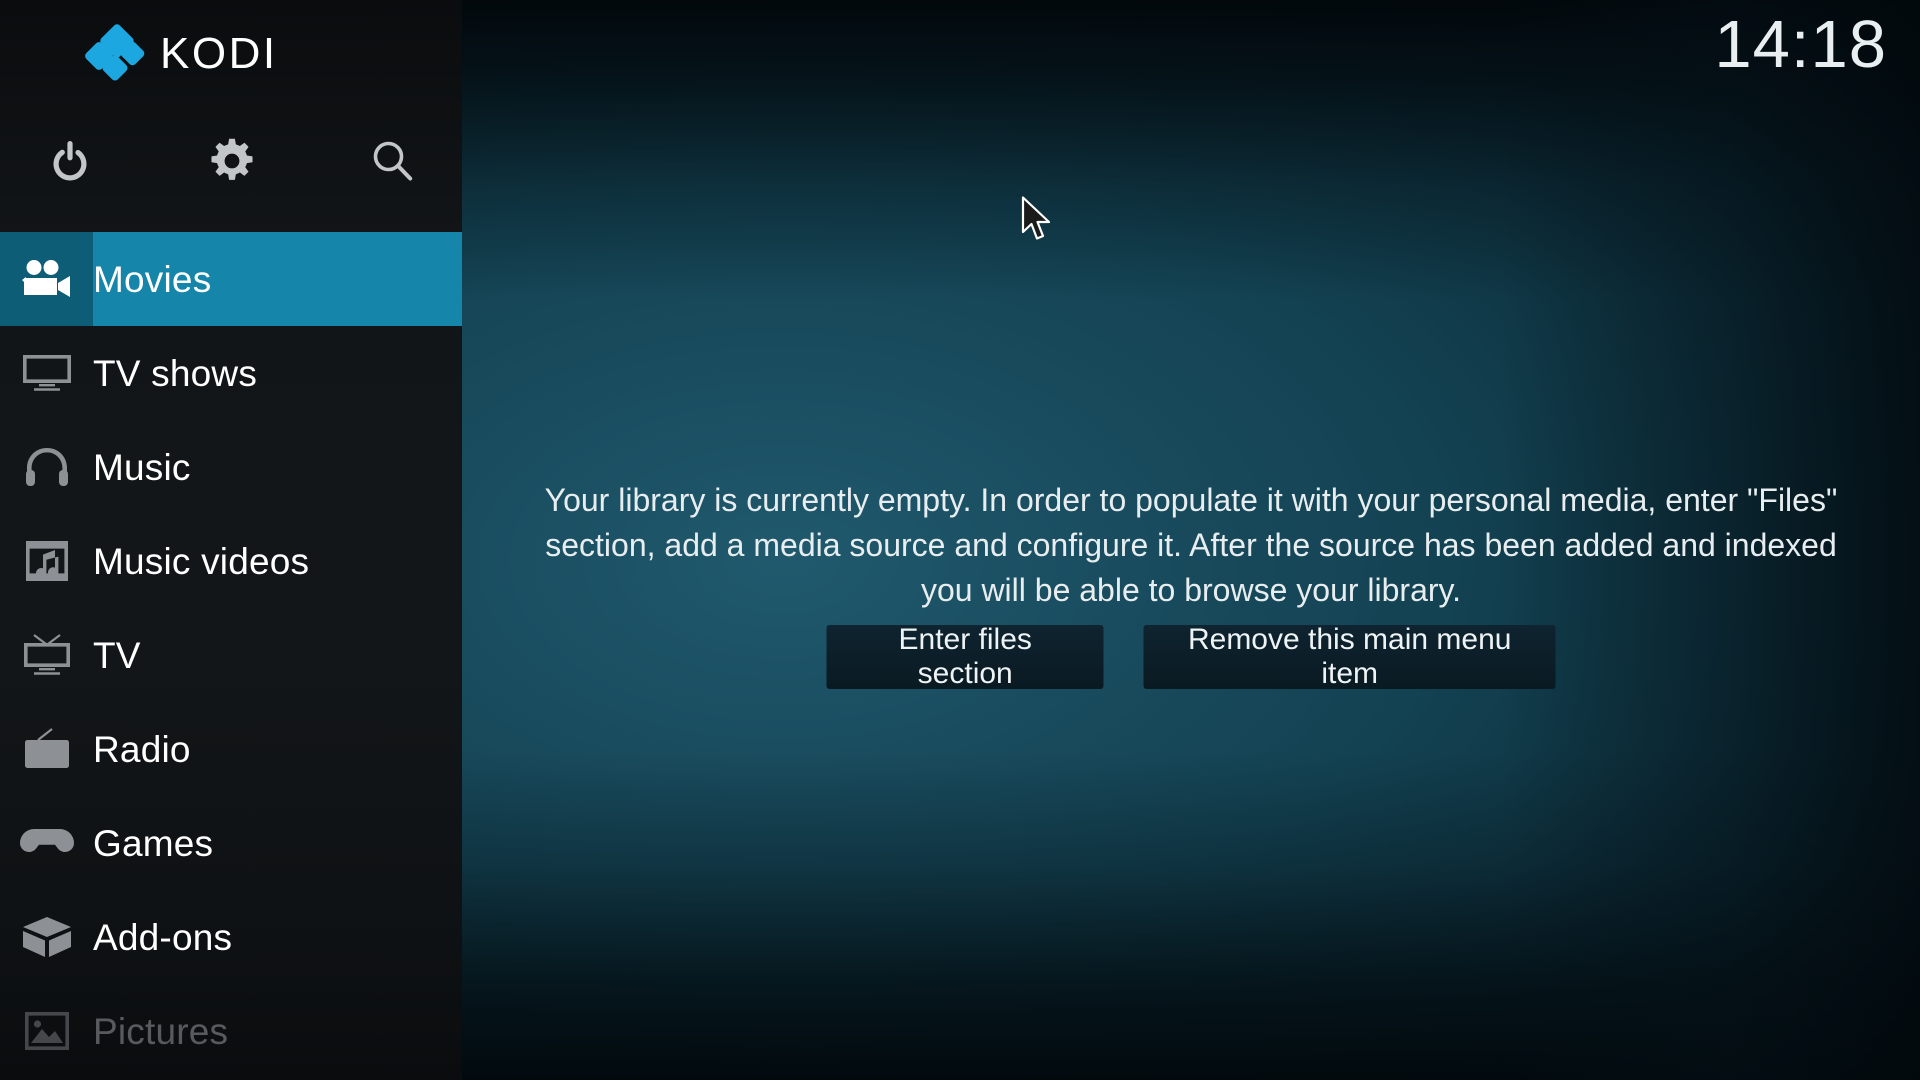  I want to click on sidebar-item-label: Games, so click(153, 843).